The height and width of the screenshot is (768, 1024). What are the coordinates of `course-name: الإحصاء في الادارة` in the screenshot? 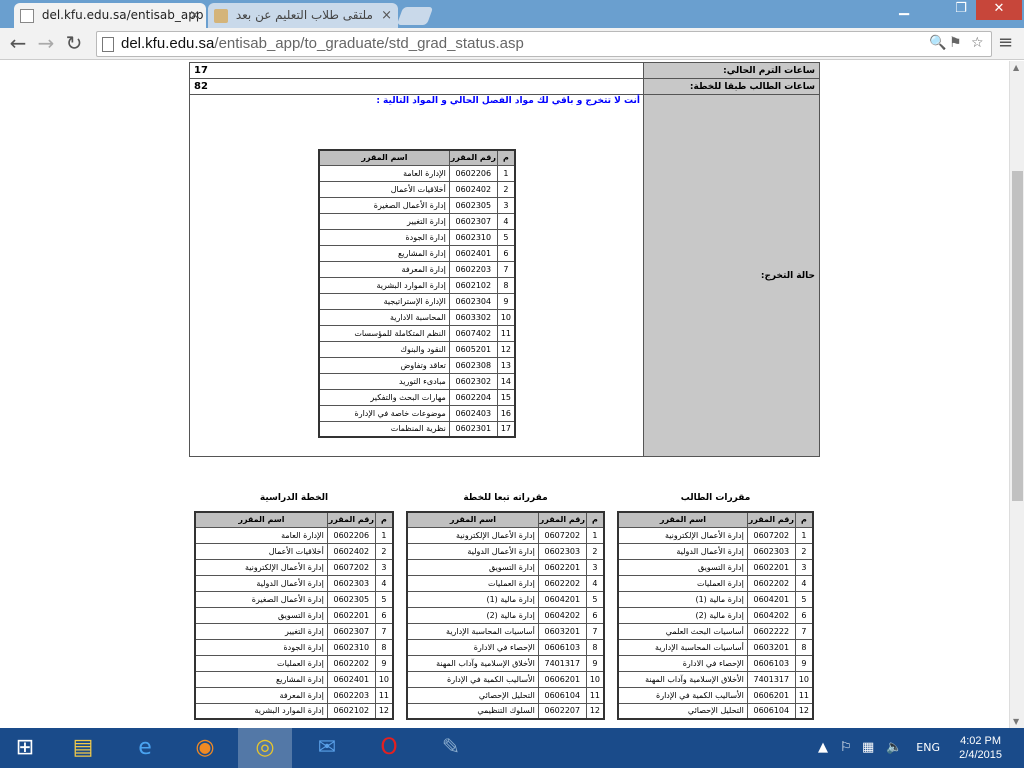 It's located at (472, 647).